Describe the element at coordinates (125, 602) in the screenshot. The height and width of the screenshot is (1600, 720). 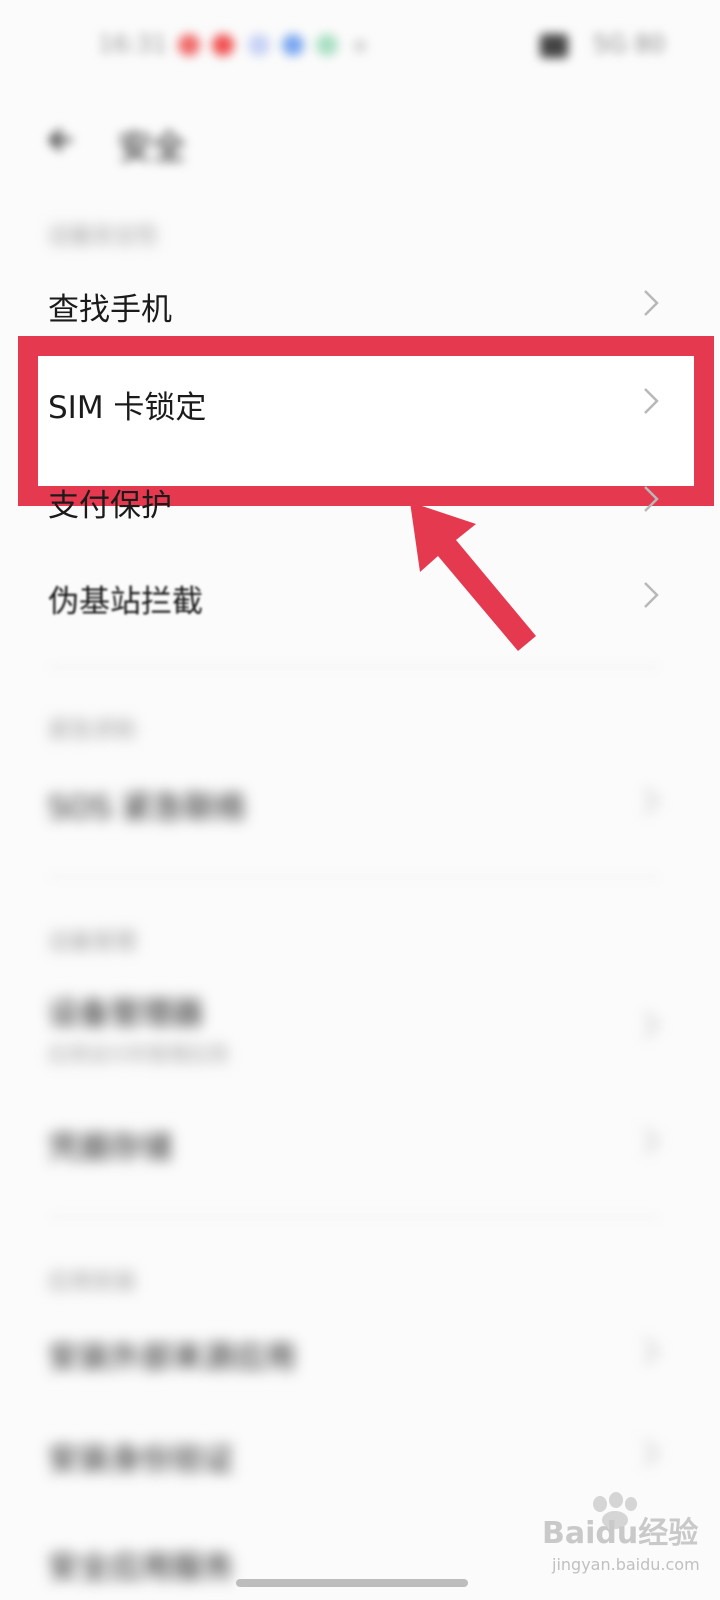
I see `list-item-label: 伪基站拦截` at that location.